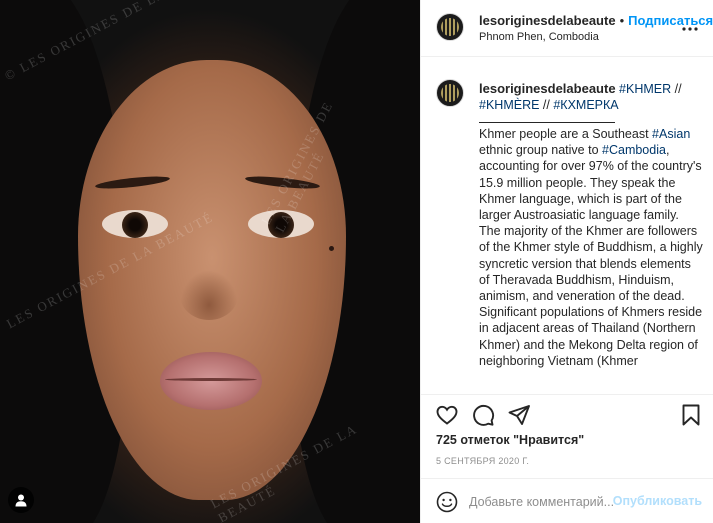 Image resolution: width=713 pixels, height=523 pixels. Describe the element at coordinates (331, 248) in the screenshot. I see `mole` at that location.